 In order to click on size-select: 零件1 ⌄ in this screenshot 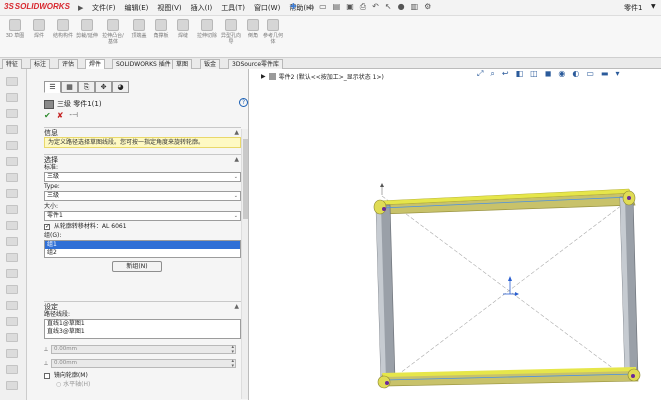, I will do `click(142, 216)`.